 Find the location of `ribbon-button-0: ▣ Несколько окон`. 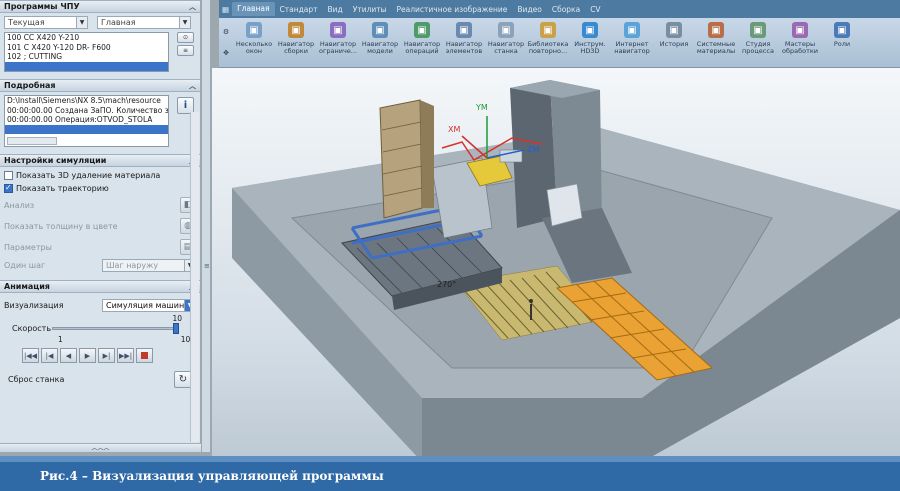

ribbon-button-0: ▣ Несколько окон is located at coordinates (254, 42).